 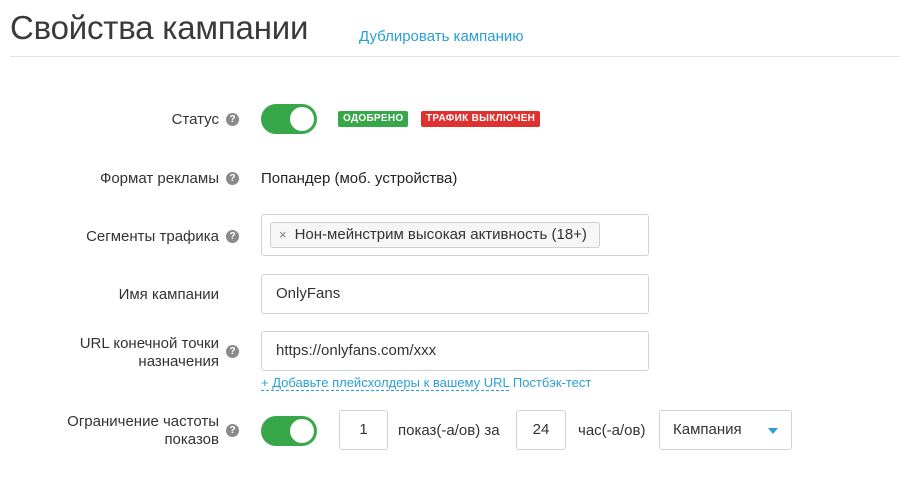 I want to click on add-placeholders-link: + Добавьте плейсхолдеры к вашему URL, so click(x=385, y=383).